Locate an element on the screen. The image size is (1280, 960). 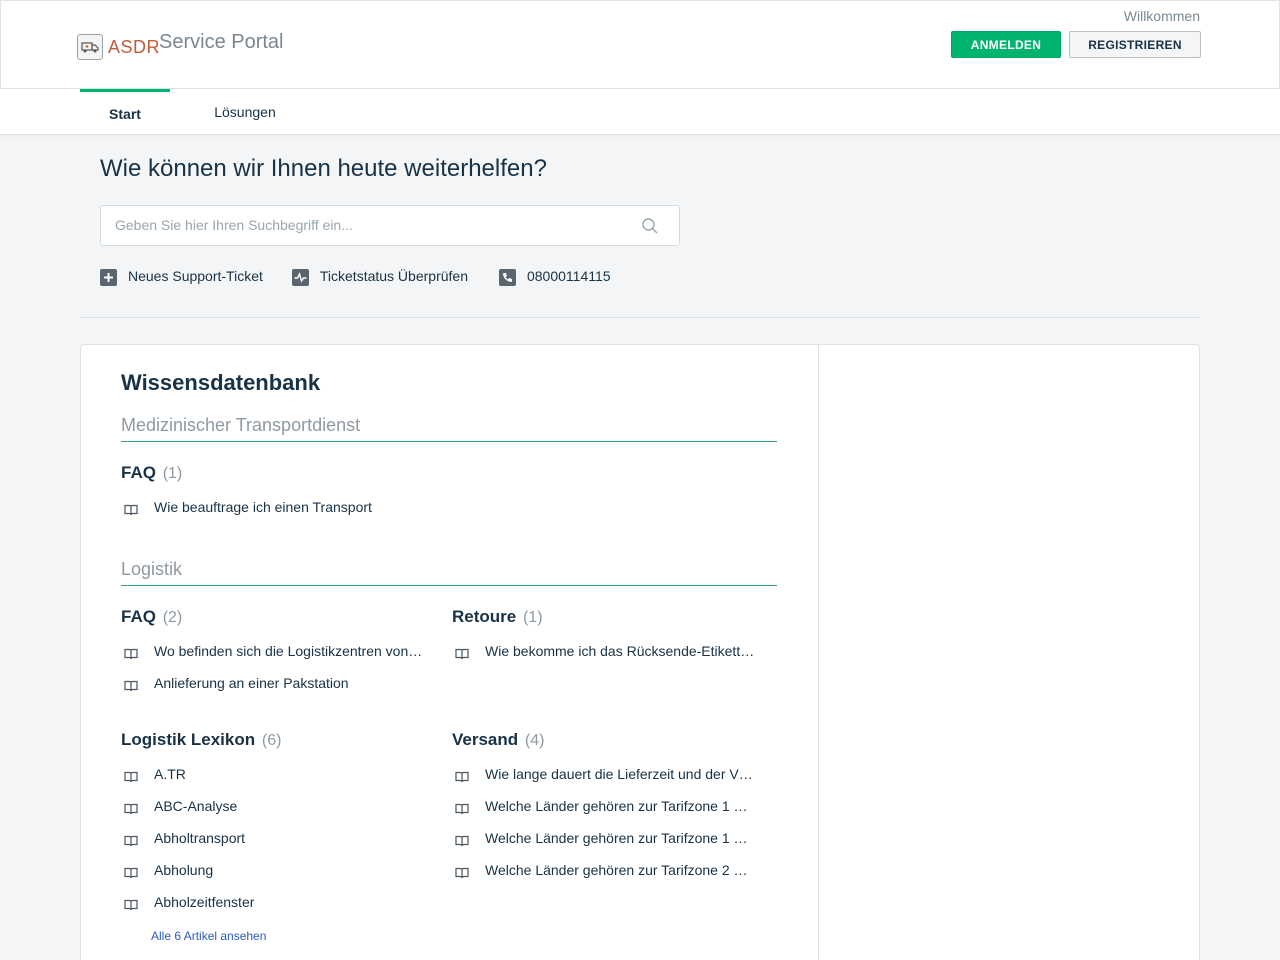
tab-loesungen: Lösungen is located at coordinates (245, 112).